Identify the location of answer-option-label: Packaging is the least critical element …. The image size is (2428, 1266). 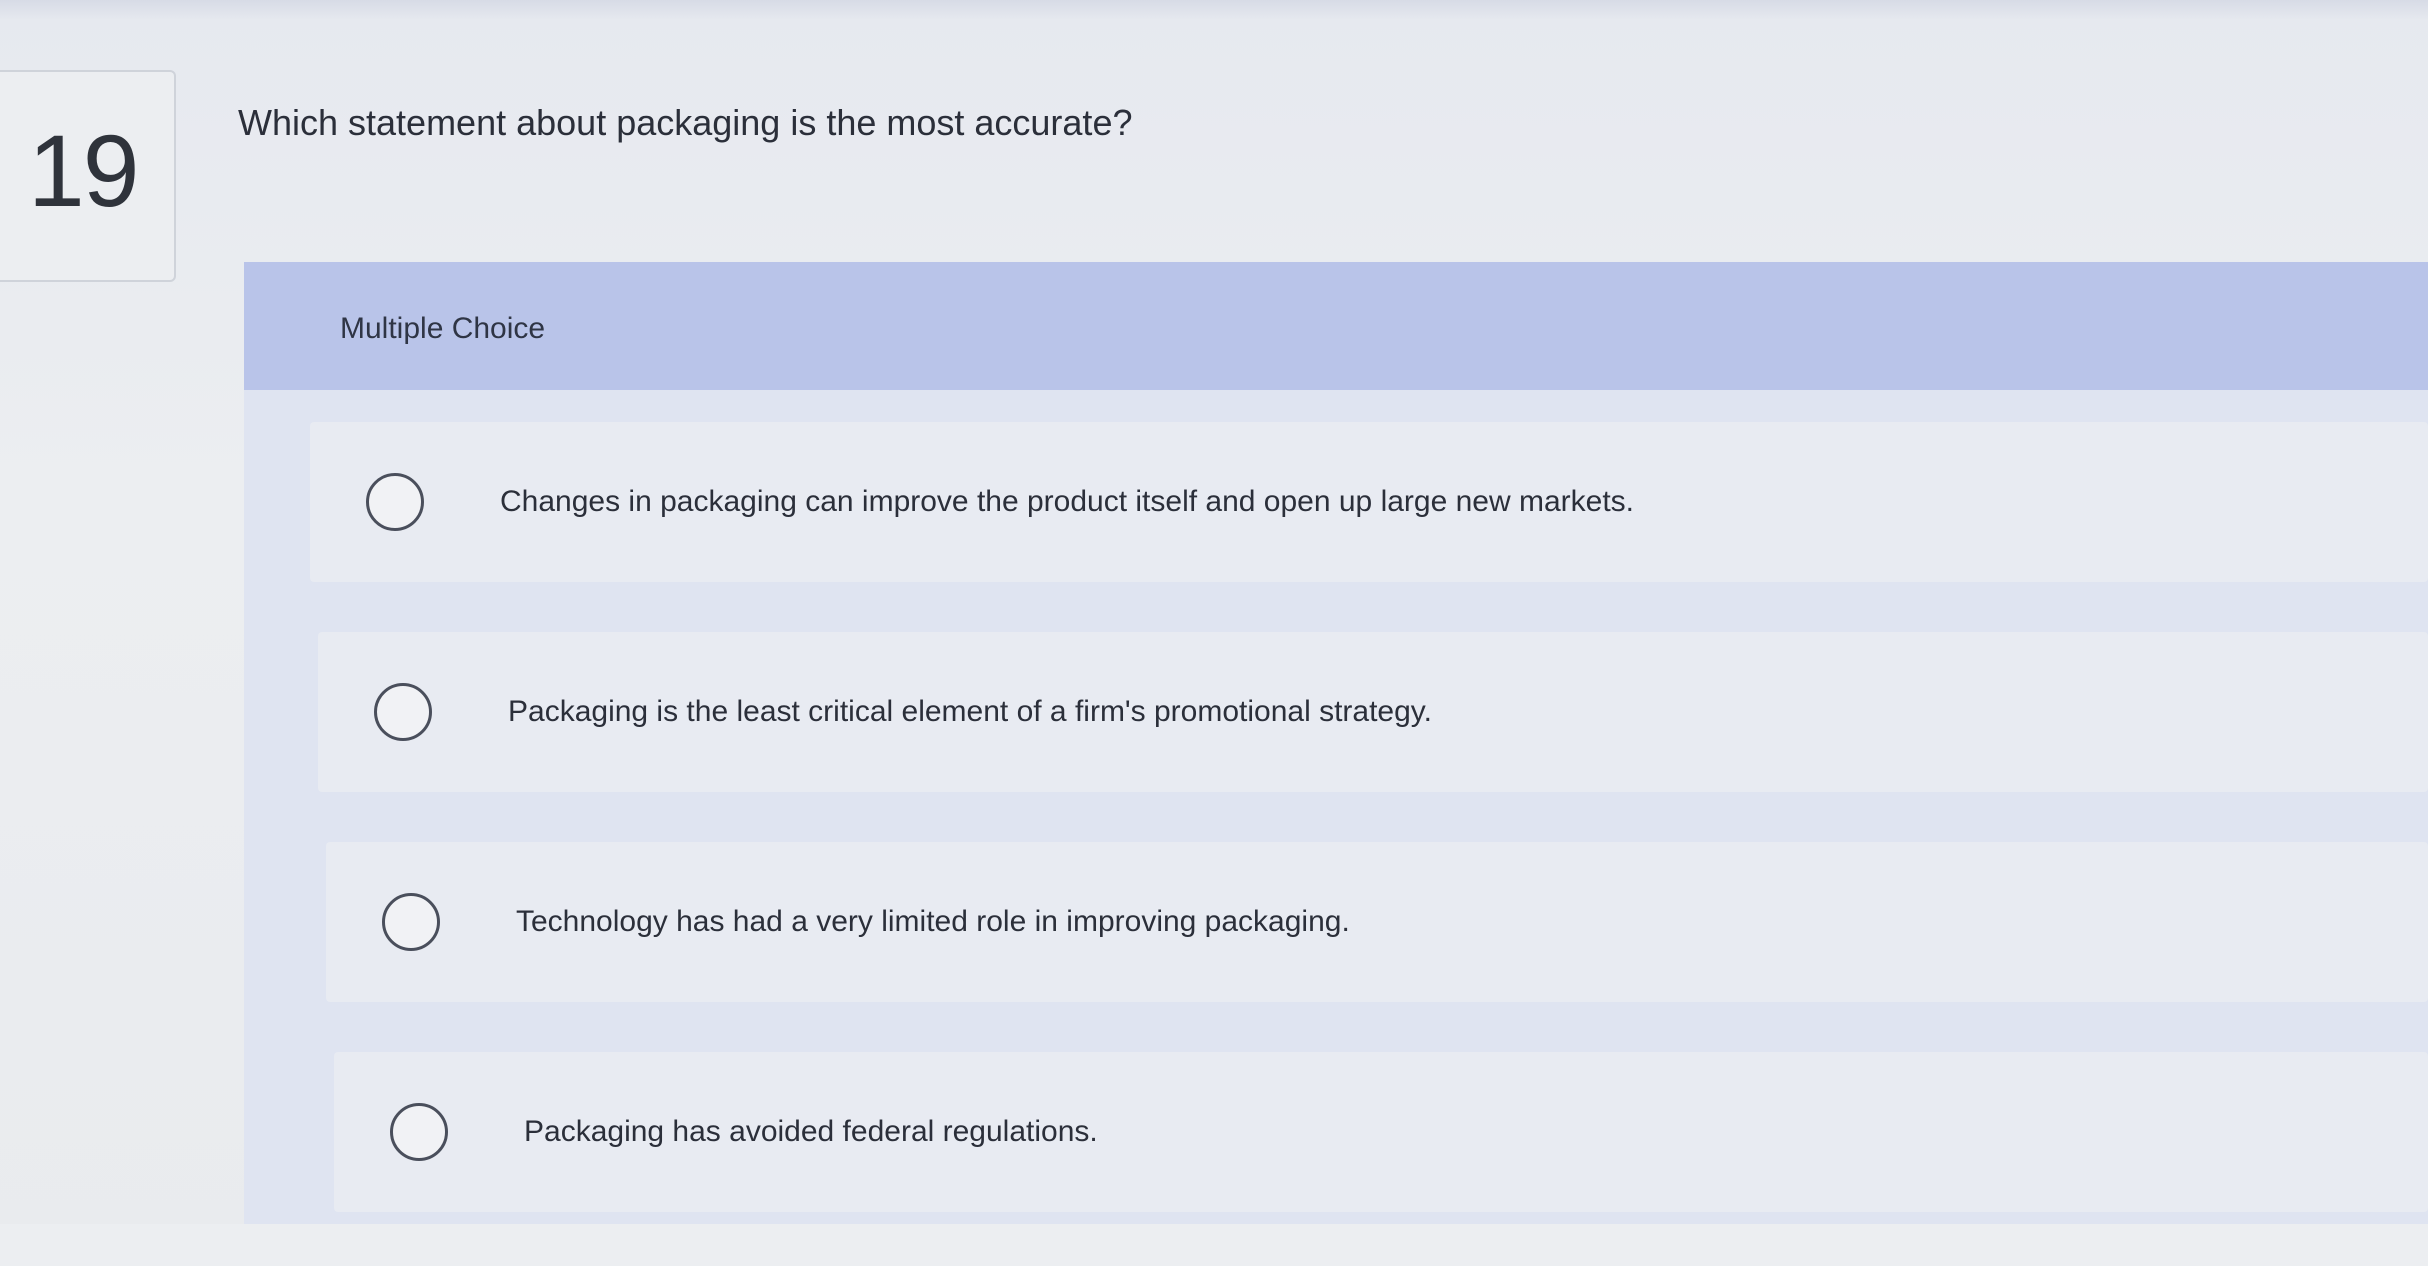
(970, 711).